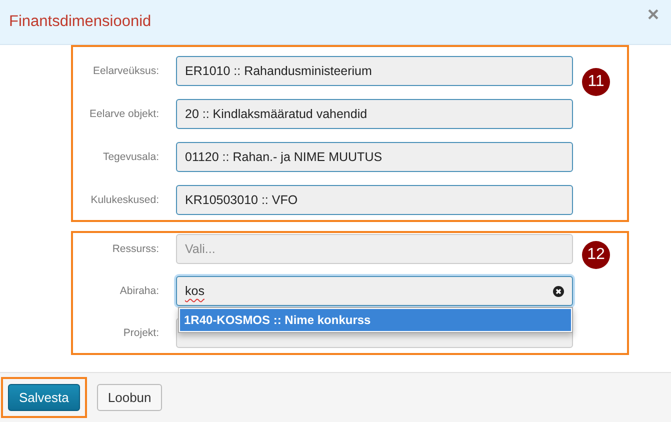  I want to click on select-field: 20 :: Kindlaksmääratud vahendid, so click(374, 114).